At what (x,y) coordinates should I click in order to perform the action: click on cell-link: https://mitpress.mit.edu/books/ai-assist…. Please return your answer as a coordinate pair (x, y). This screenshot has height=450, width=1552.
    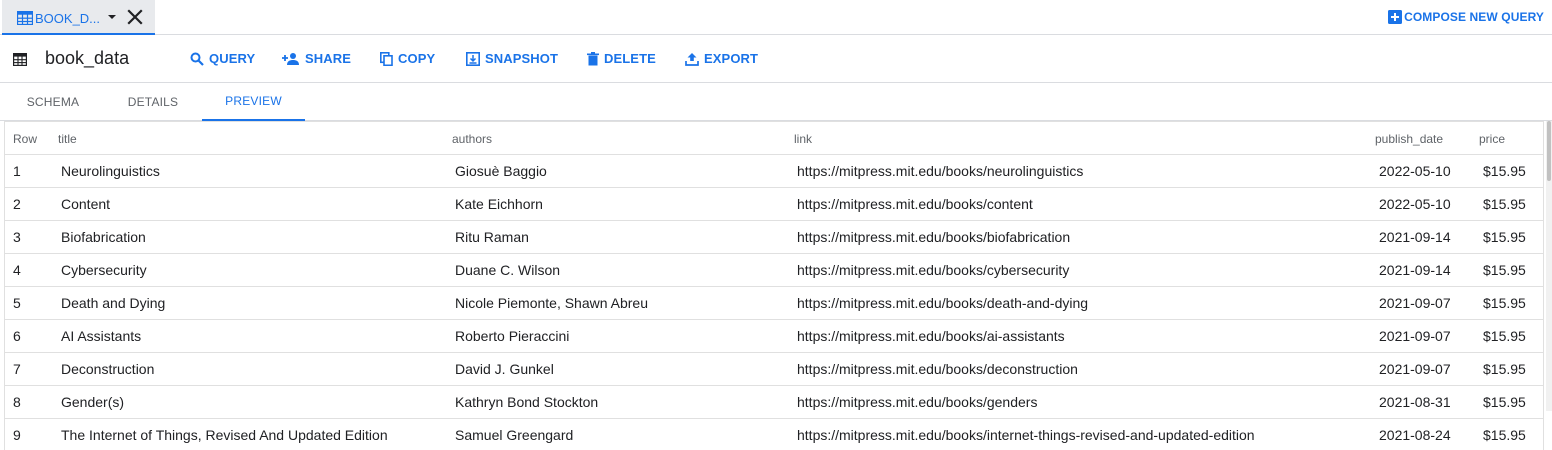
    Looking at the image, I should click on (931, 336).